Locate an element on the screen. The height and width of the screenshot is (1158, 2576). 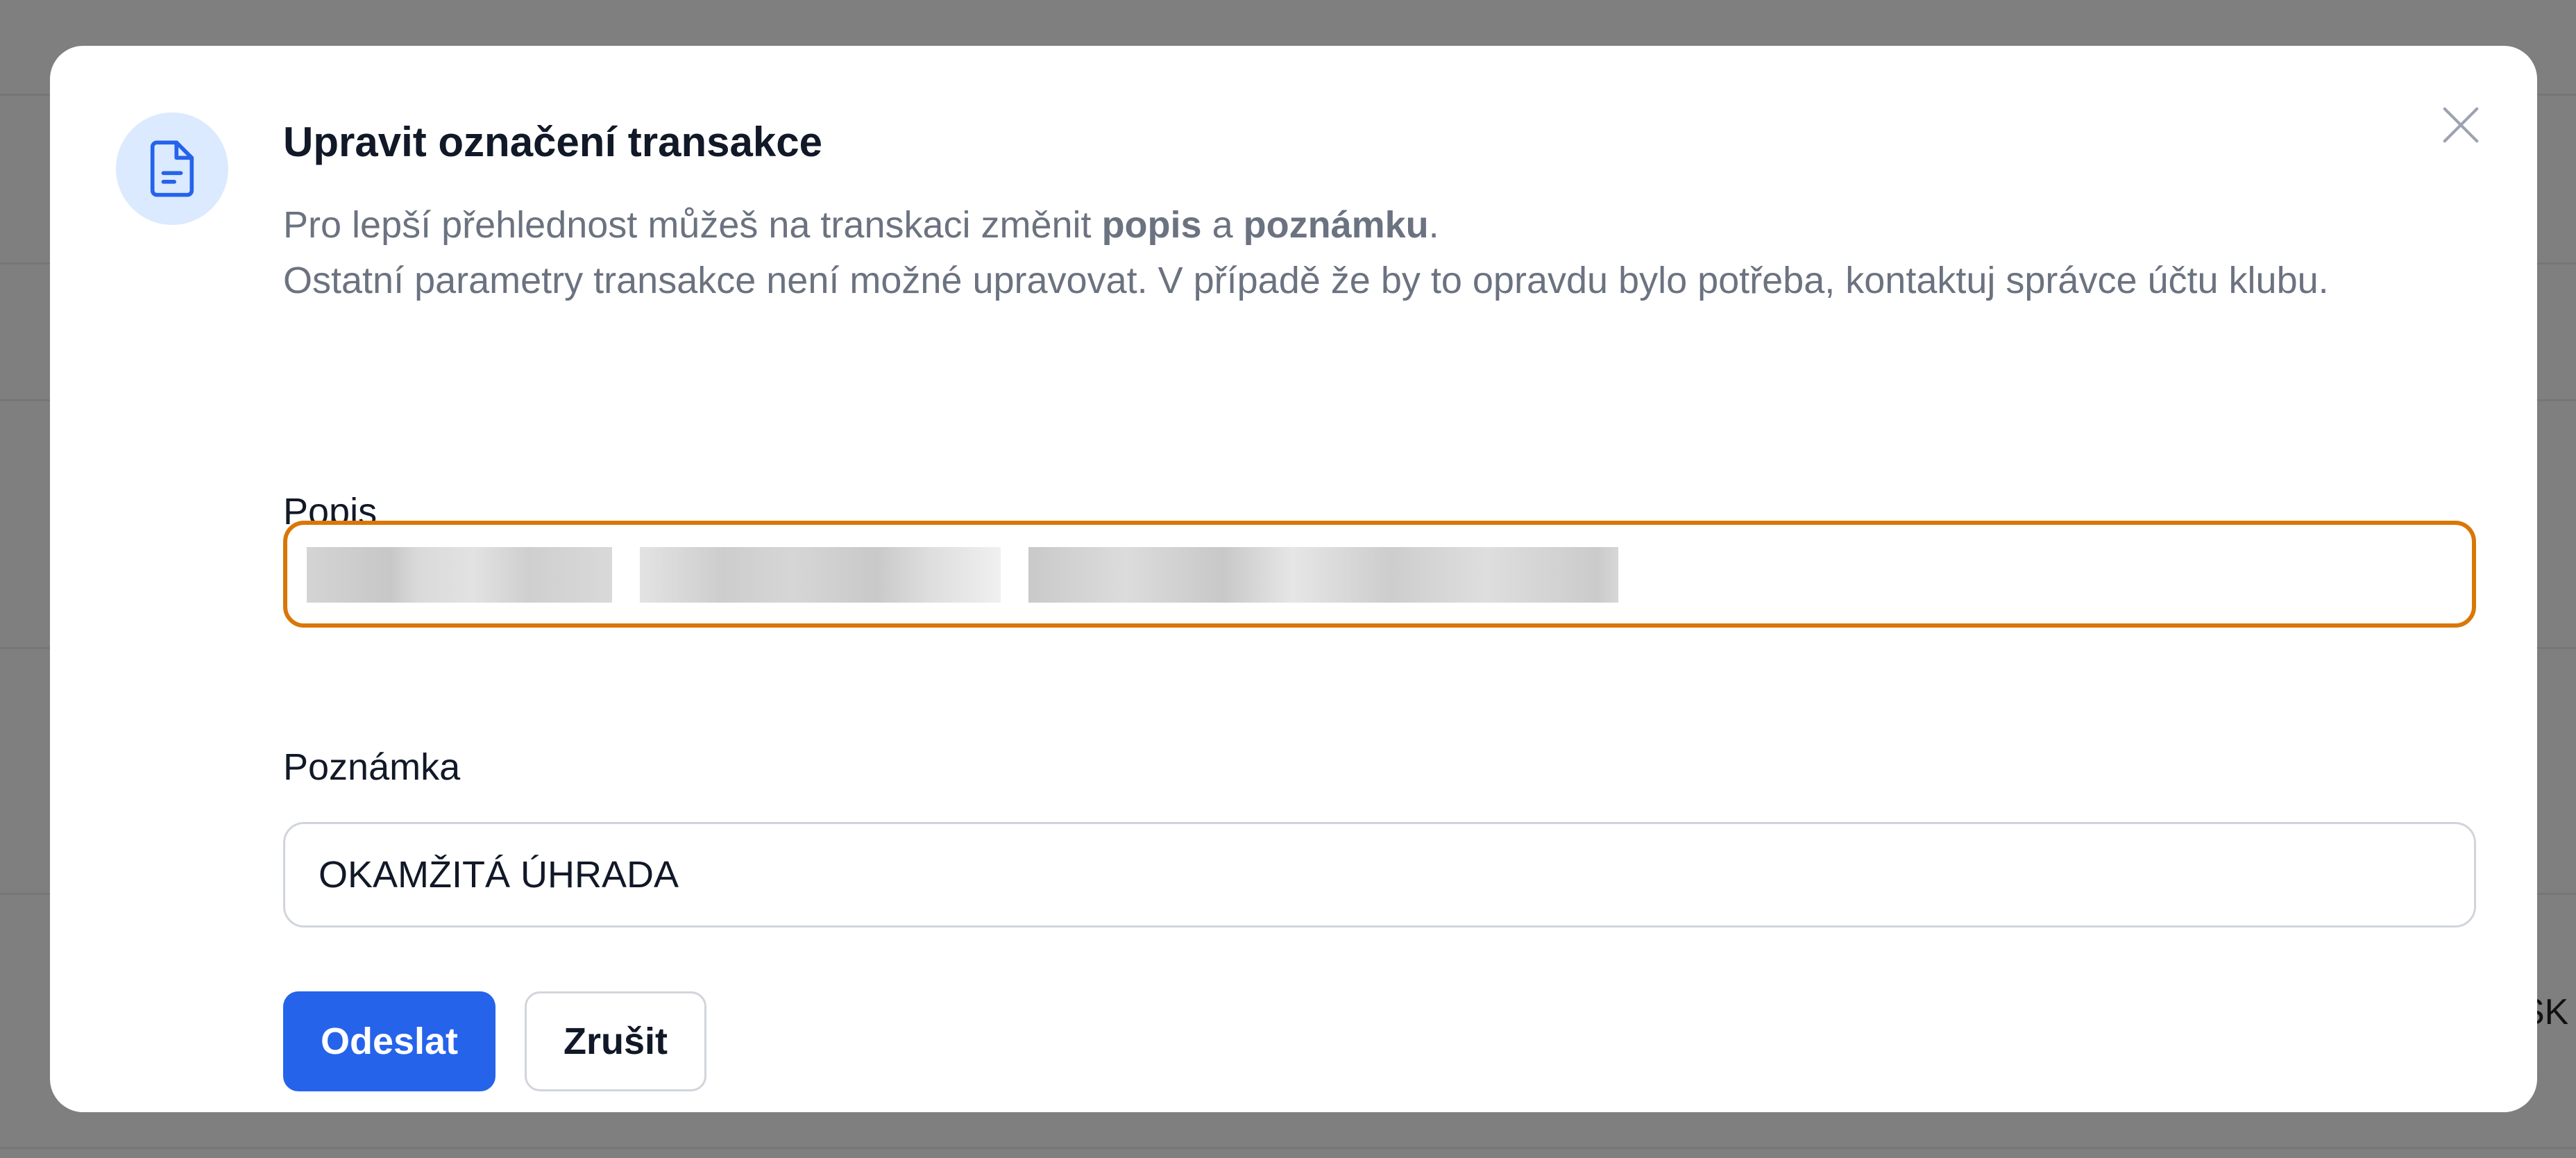
submit-button: Odeslat is located at coordinates (389, 1041).